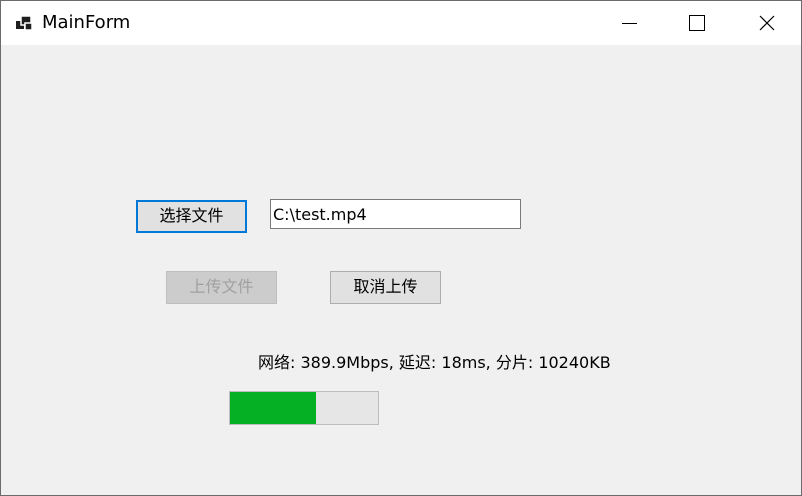 The height and width of the screenshot is (496, 802). I want to click on select-file-button: 选择文件, so click(191, 216).